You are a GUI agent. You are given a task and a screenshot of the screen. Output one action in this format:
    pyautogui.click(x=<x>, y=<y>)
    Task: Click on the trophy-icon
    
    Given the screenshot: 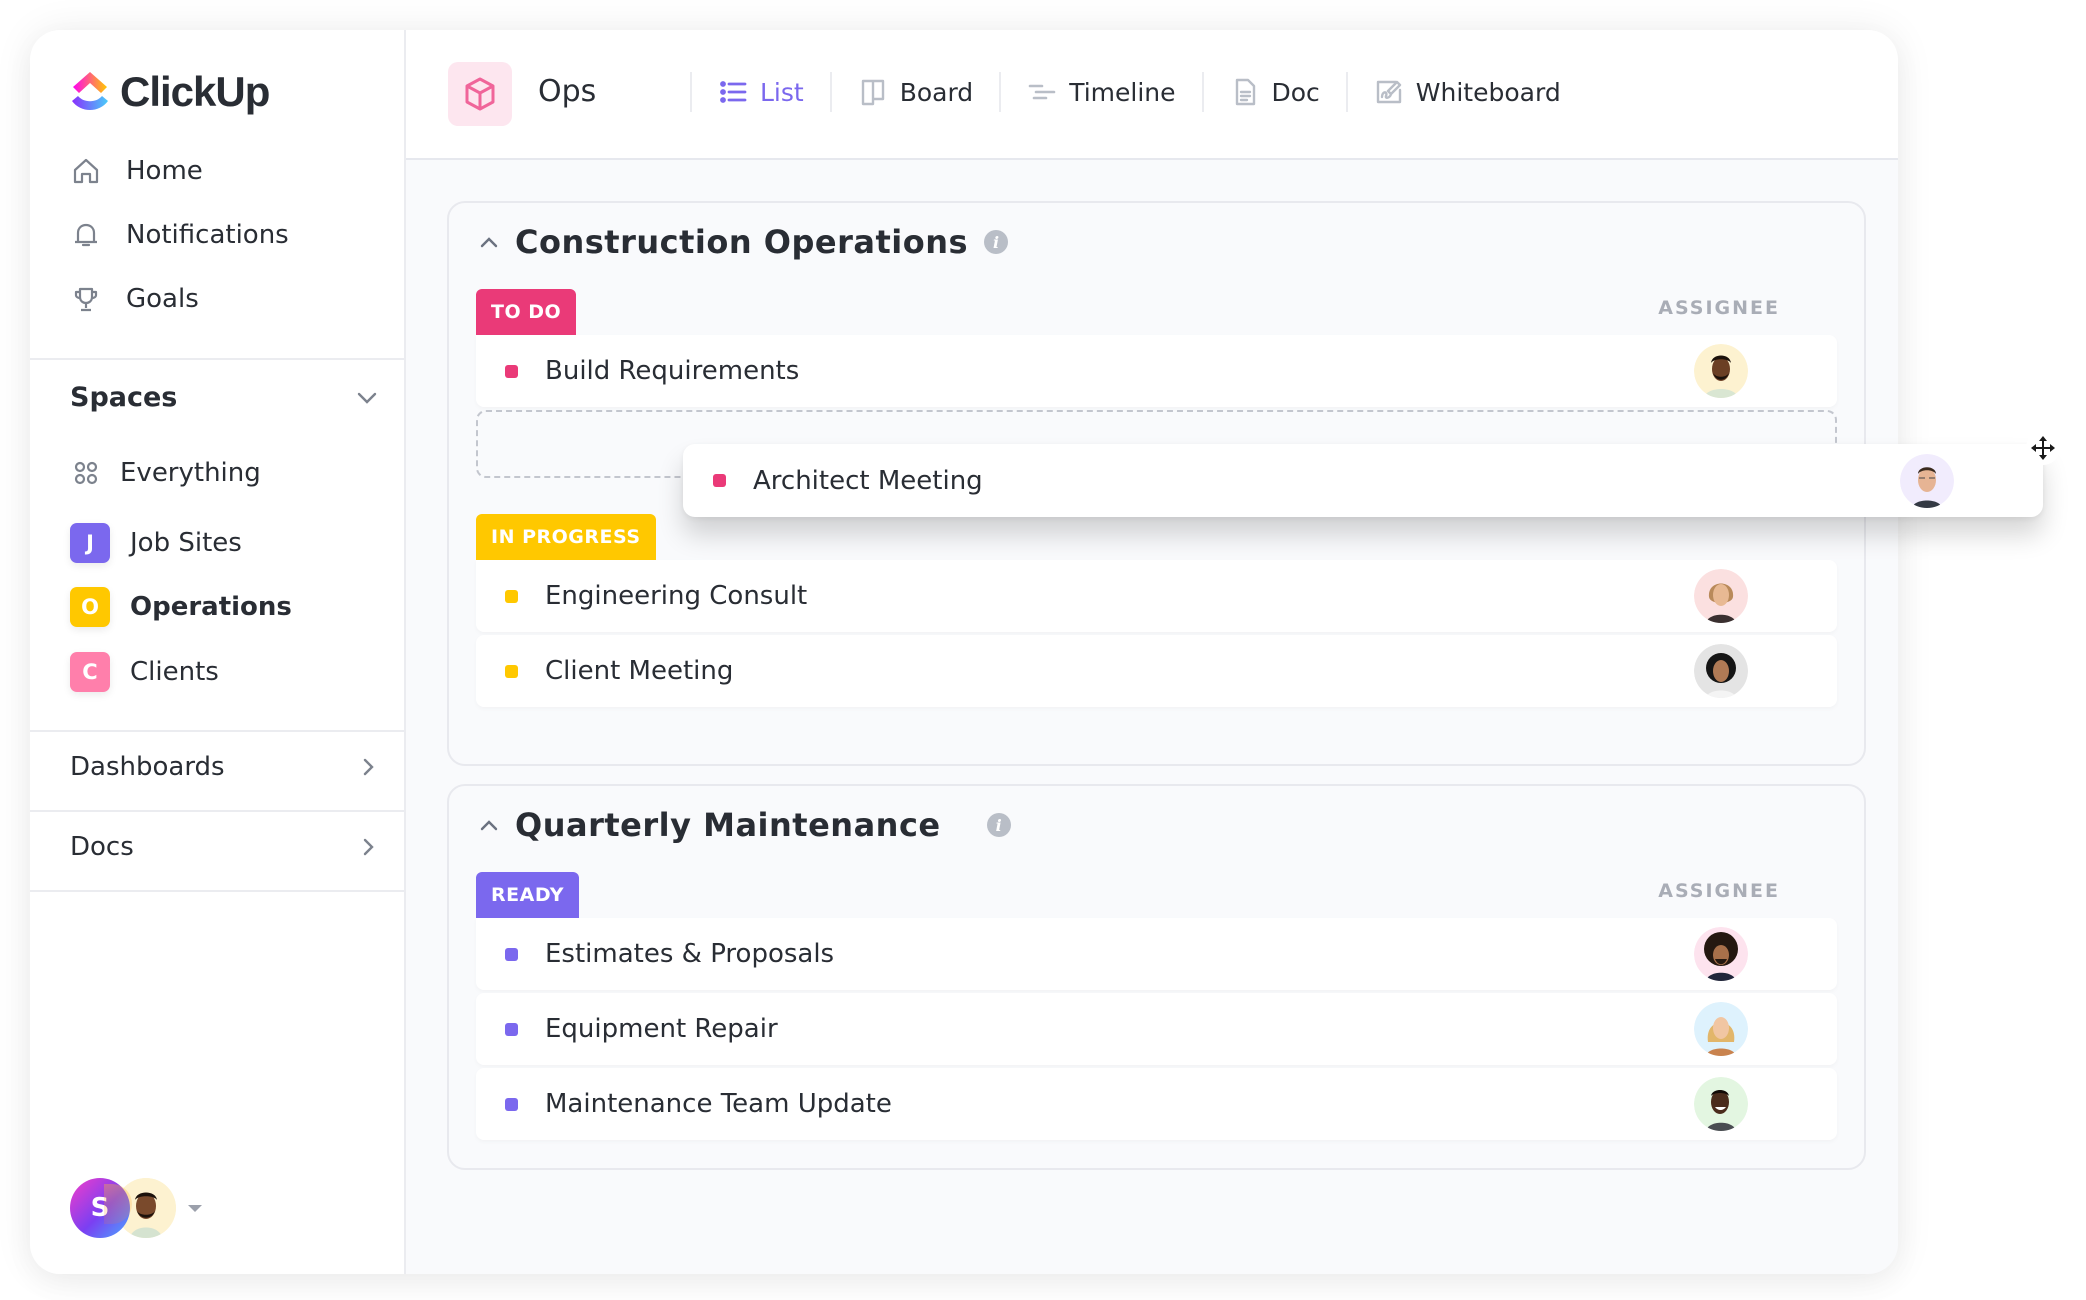 What is the action you would take?
    pyautogui.click(x=86, y=299)
    